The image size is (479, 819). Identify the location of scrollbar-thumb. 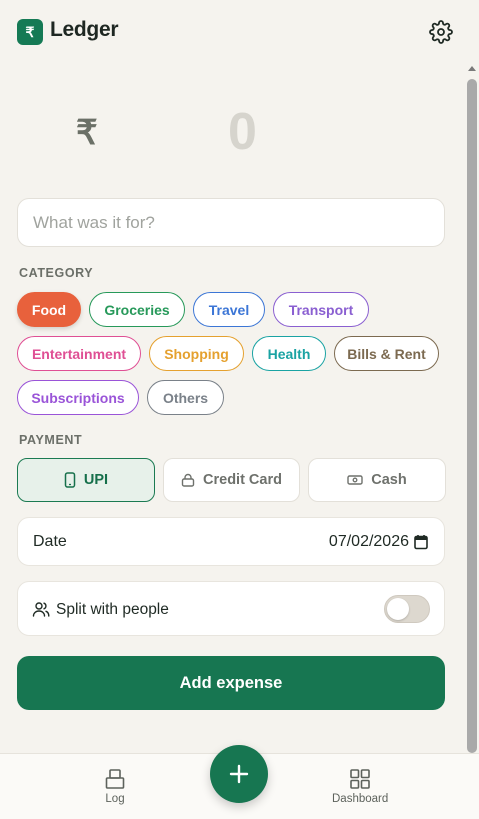
(472, 416).